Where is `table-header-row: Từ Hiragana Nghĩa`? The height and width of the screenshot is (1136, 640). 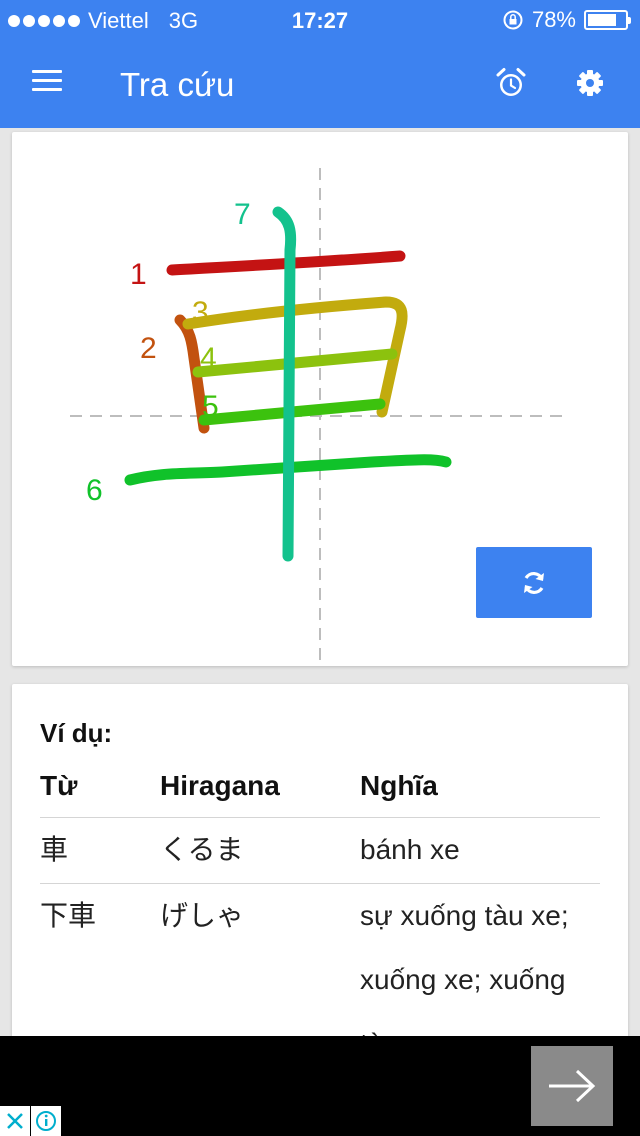
table-header-row: Từ Hiragana Nghĩa is located at coordinates (320, 792).